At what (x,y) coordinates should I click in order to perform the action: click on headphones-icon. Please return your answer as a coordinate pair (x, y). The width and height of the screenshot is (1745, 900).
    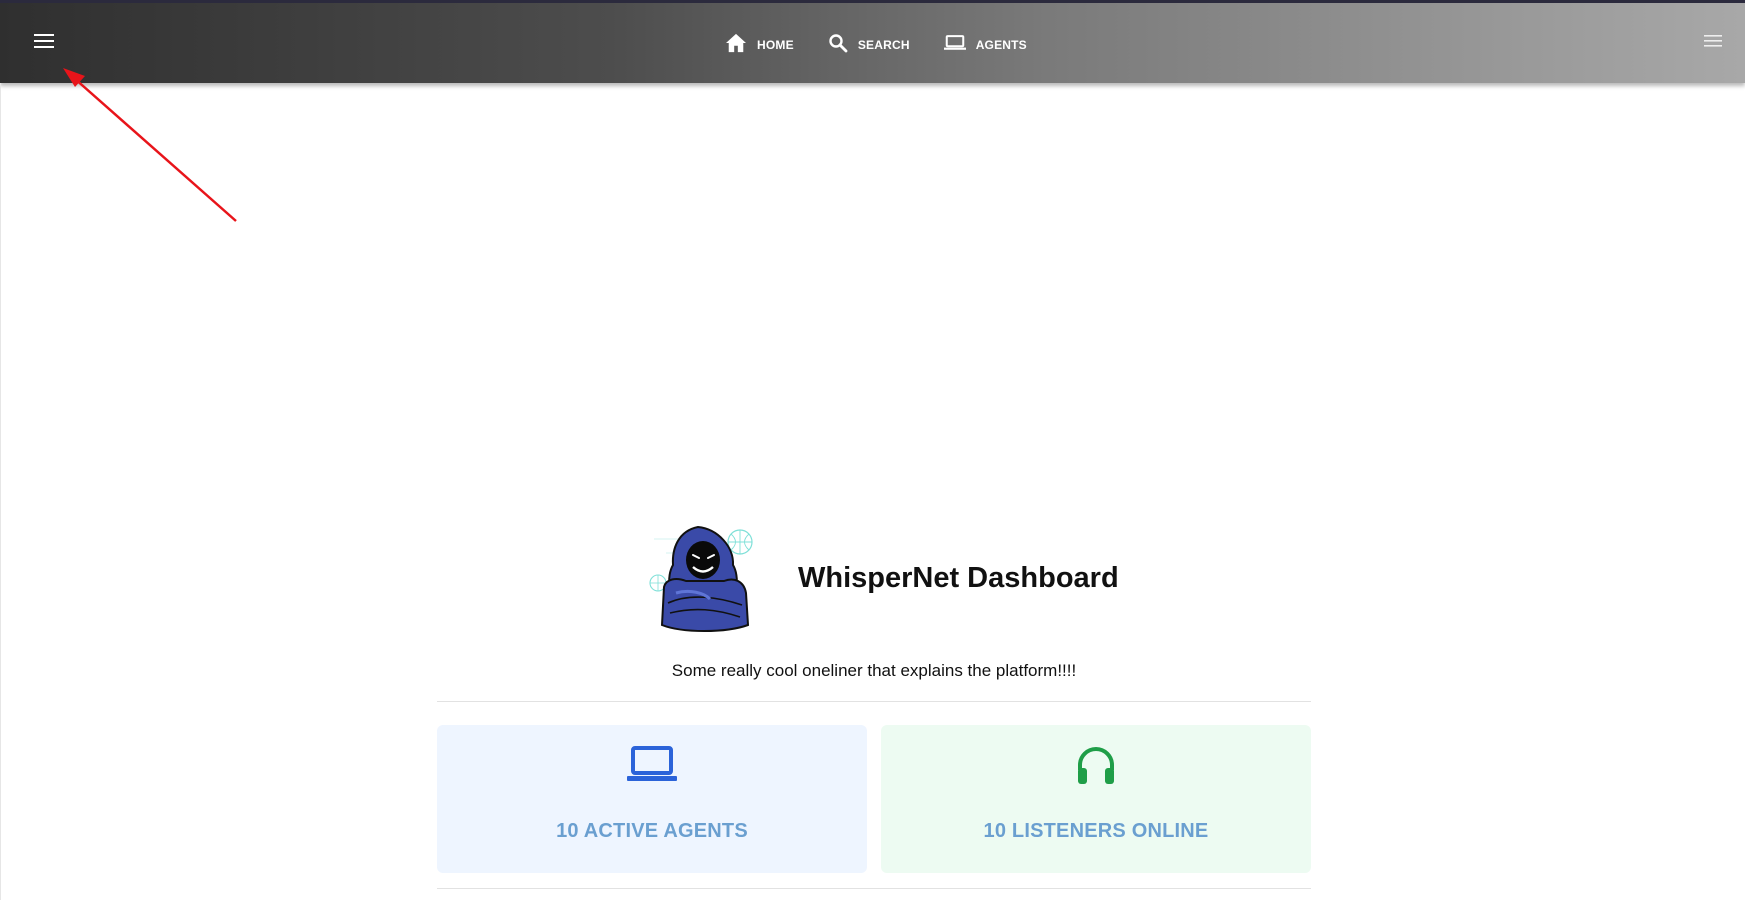
    Looking at the image, I should click on (1096, 768).